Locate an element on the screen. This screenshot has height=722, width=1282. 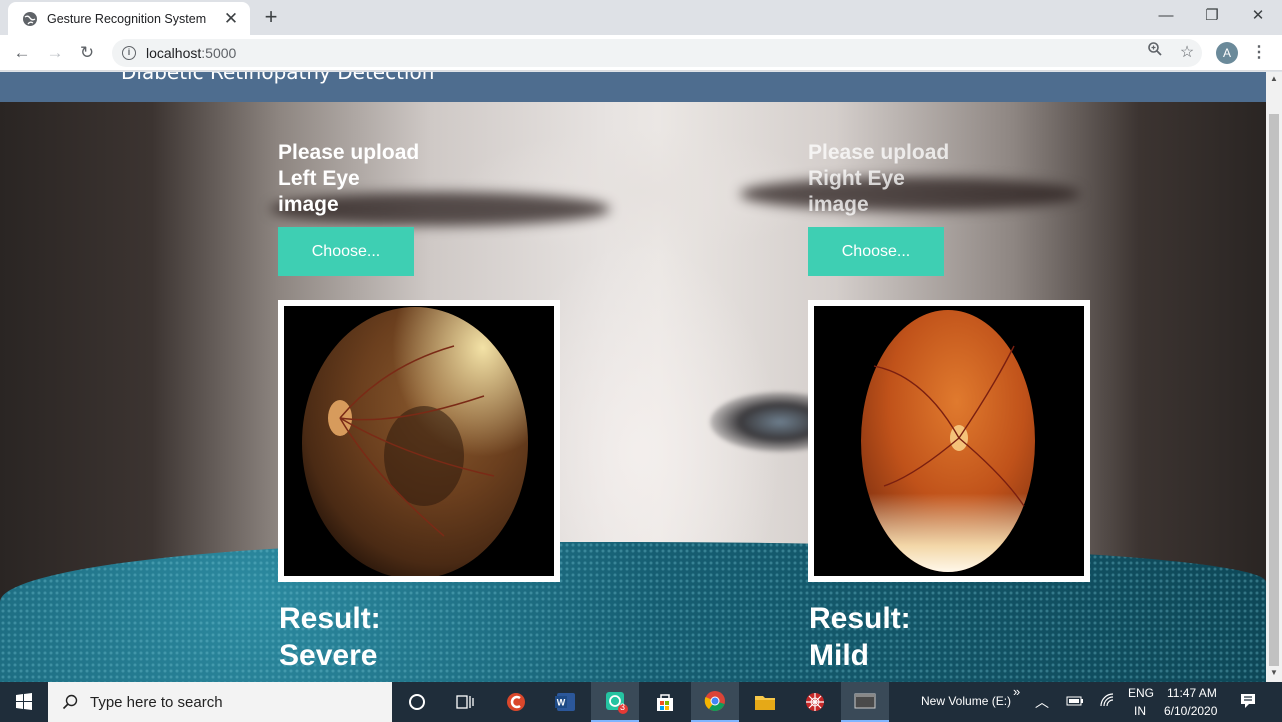
browser-tab: Gesture Recognition System ✕ is located at coordinates (129, 18).